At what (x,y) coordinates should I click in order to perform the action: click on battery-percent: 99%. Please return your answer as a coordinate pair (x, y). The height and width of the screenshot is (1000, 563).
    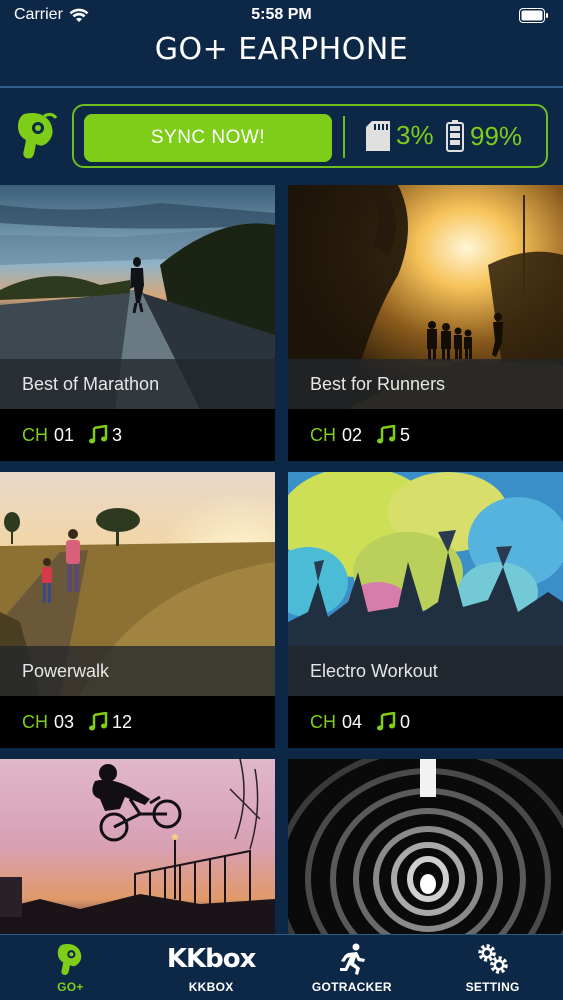
    Looking at the image, I should click on (496, 135).